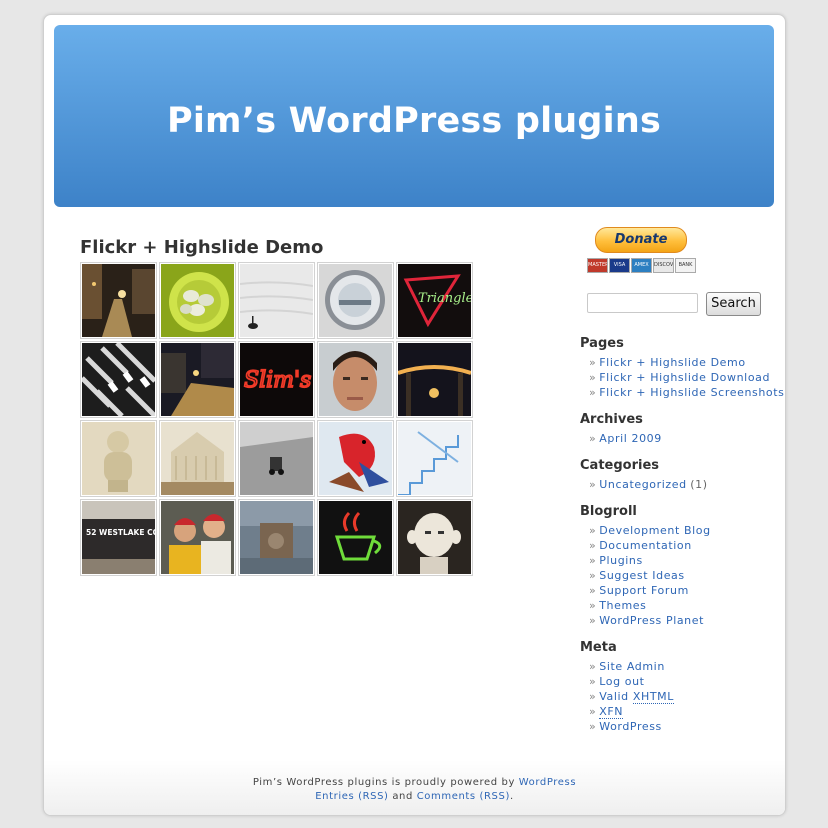 The image size is (828, 828). Describe the element at coordinates (120, 532) in the screenshot. I see `svg-text: 52 WESTLAKE COFFEE SH` at that location.